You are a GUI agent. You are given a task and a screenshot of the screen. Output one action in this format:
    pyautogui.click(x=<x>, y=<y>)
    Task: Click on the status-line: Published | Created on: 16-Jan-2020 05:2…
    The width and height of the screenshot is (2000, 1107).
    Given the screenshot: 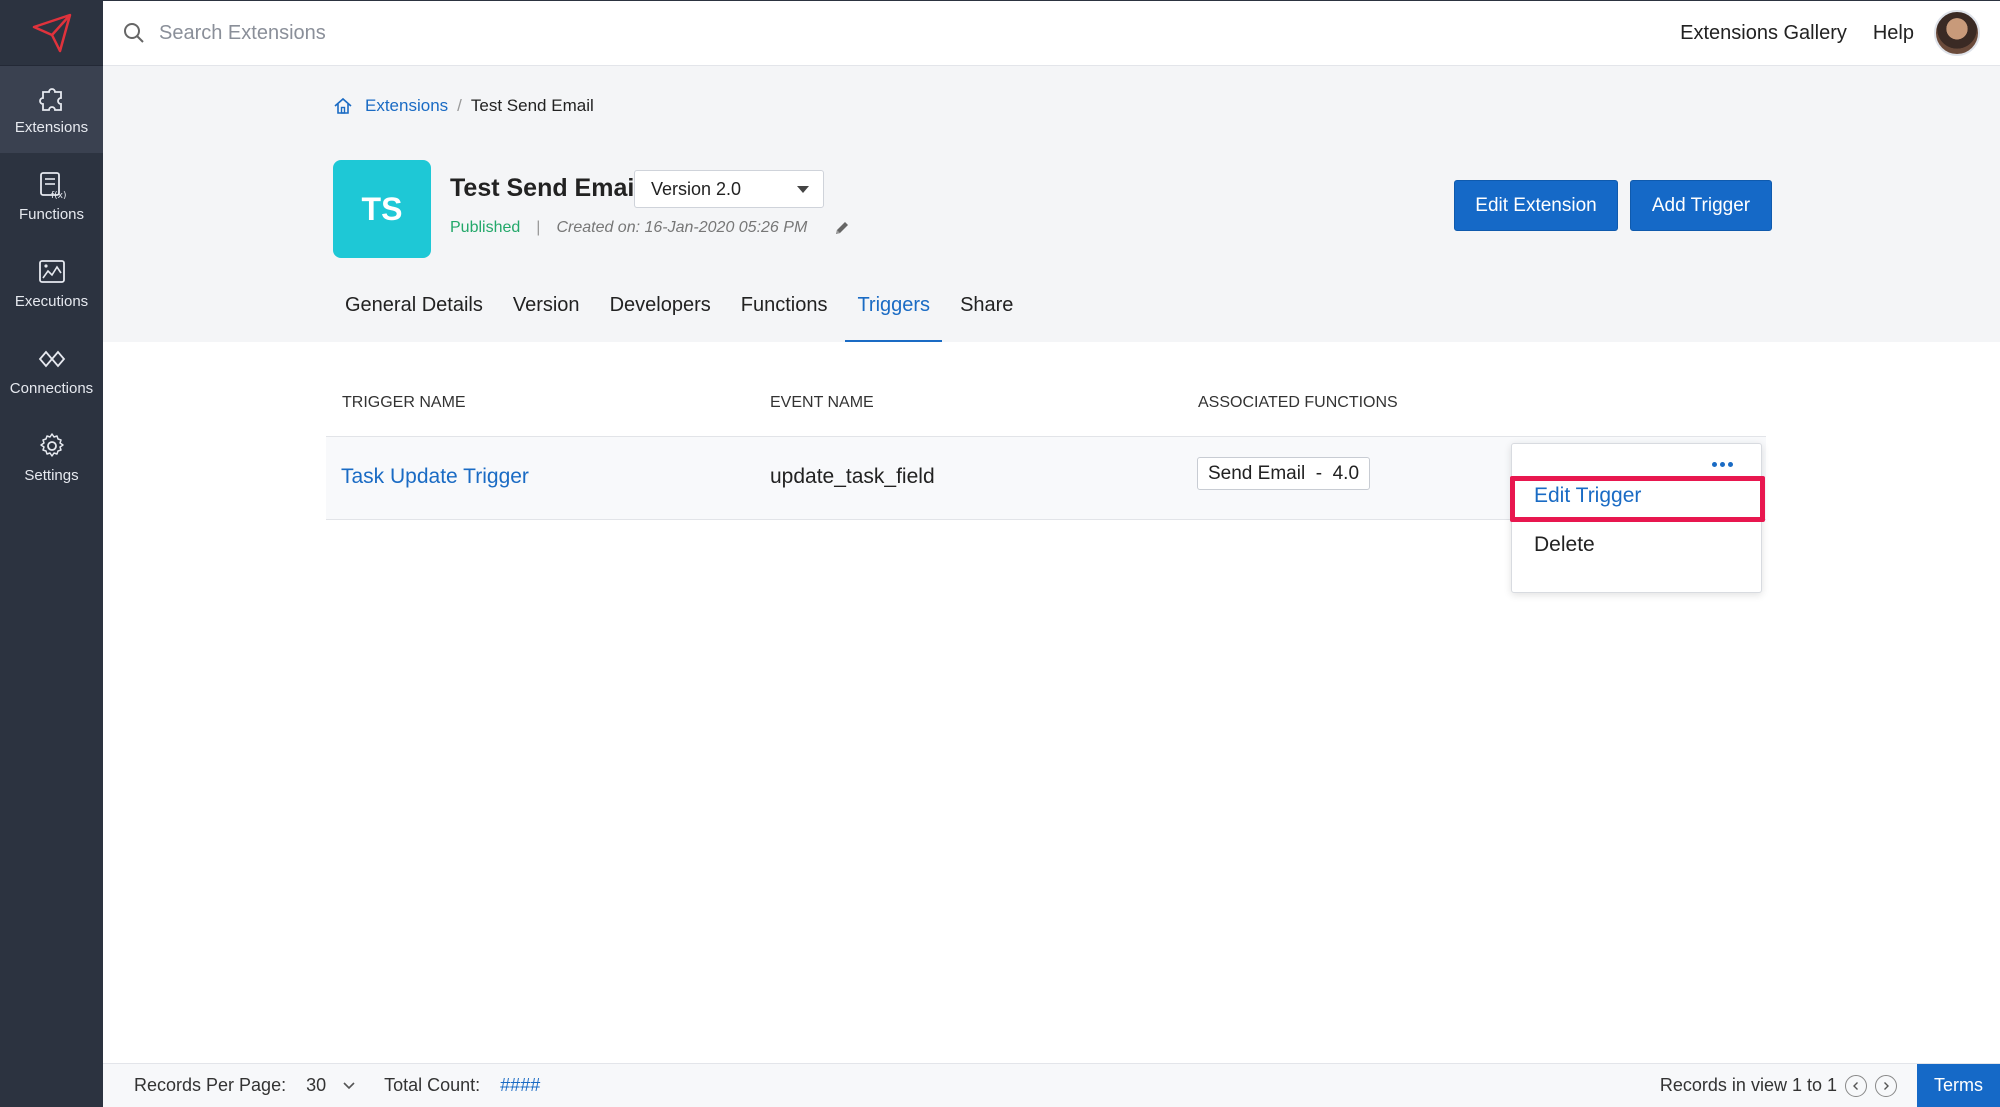 What is the action you would take?
    pyautogui.click(x=650, y=228)
    